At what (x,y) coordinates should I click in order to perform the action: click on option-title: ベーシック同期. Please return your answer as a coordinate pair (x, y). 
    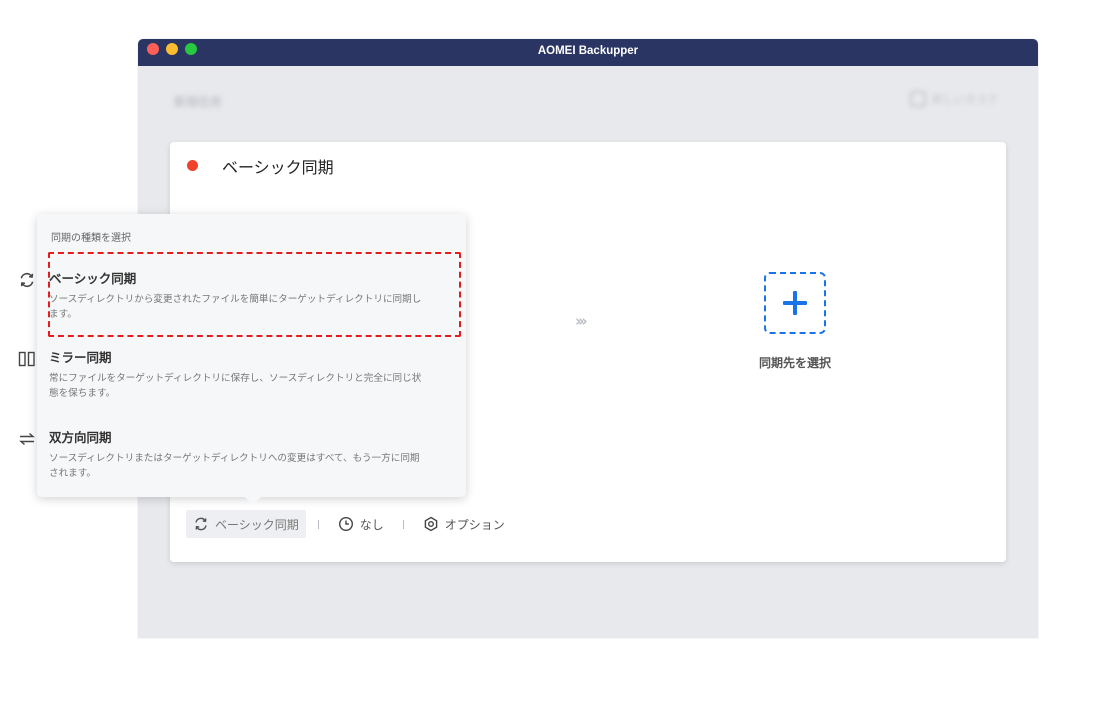
    Looking at the image, I should click on (93, 278).